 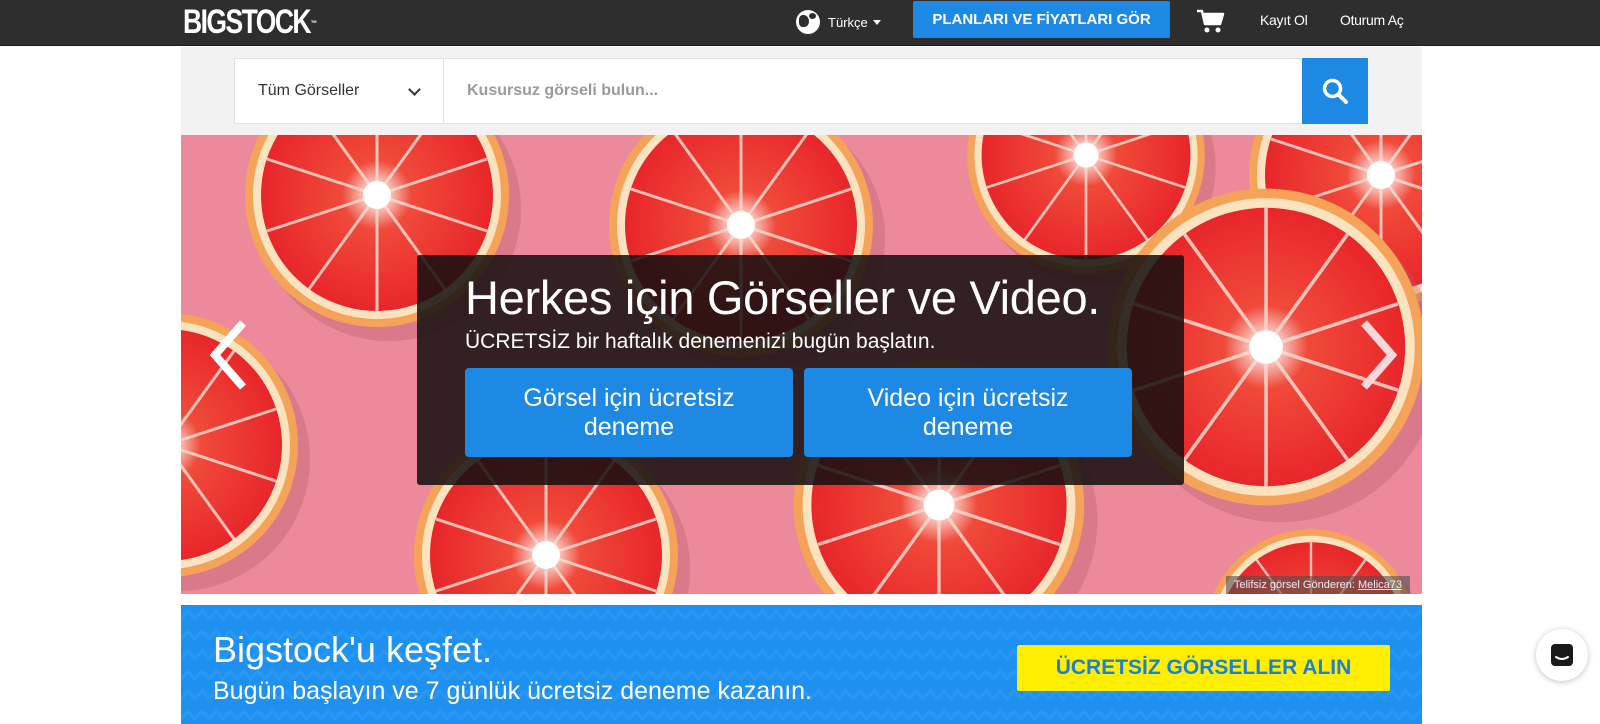 What do you see at coordinates (629, 412) in the screenshot?
I see `image-trial-button: Görsel için ücretsiz deneme` at bounding box center [629, 412].